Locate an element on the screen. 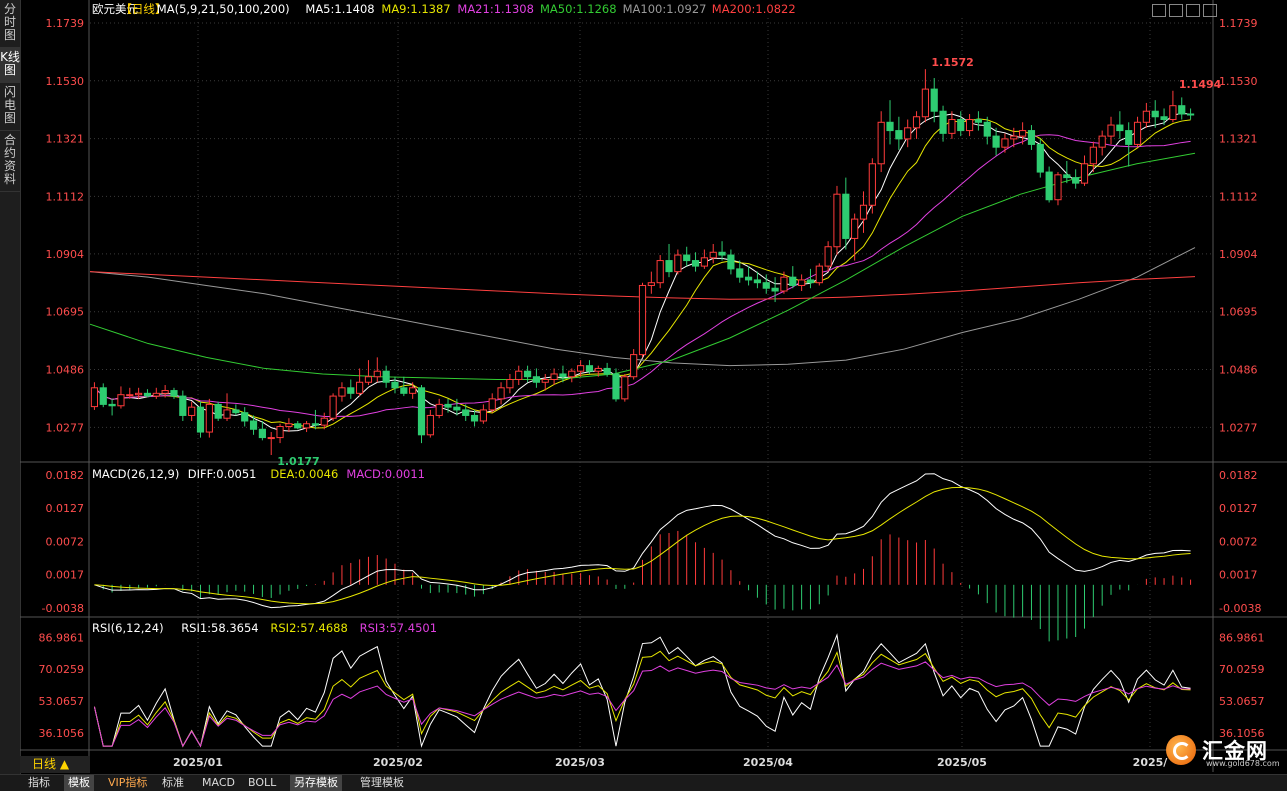 The width and height of the screenshot is (1287, 791). bottom-tab-5: BOLL is located at coordinates (262, 783).